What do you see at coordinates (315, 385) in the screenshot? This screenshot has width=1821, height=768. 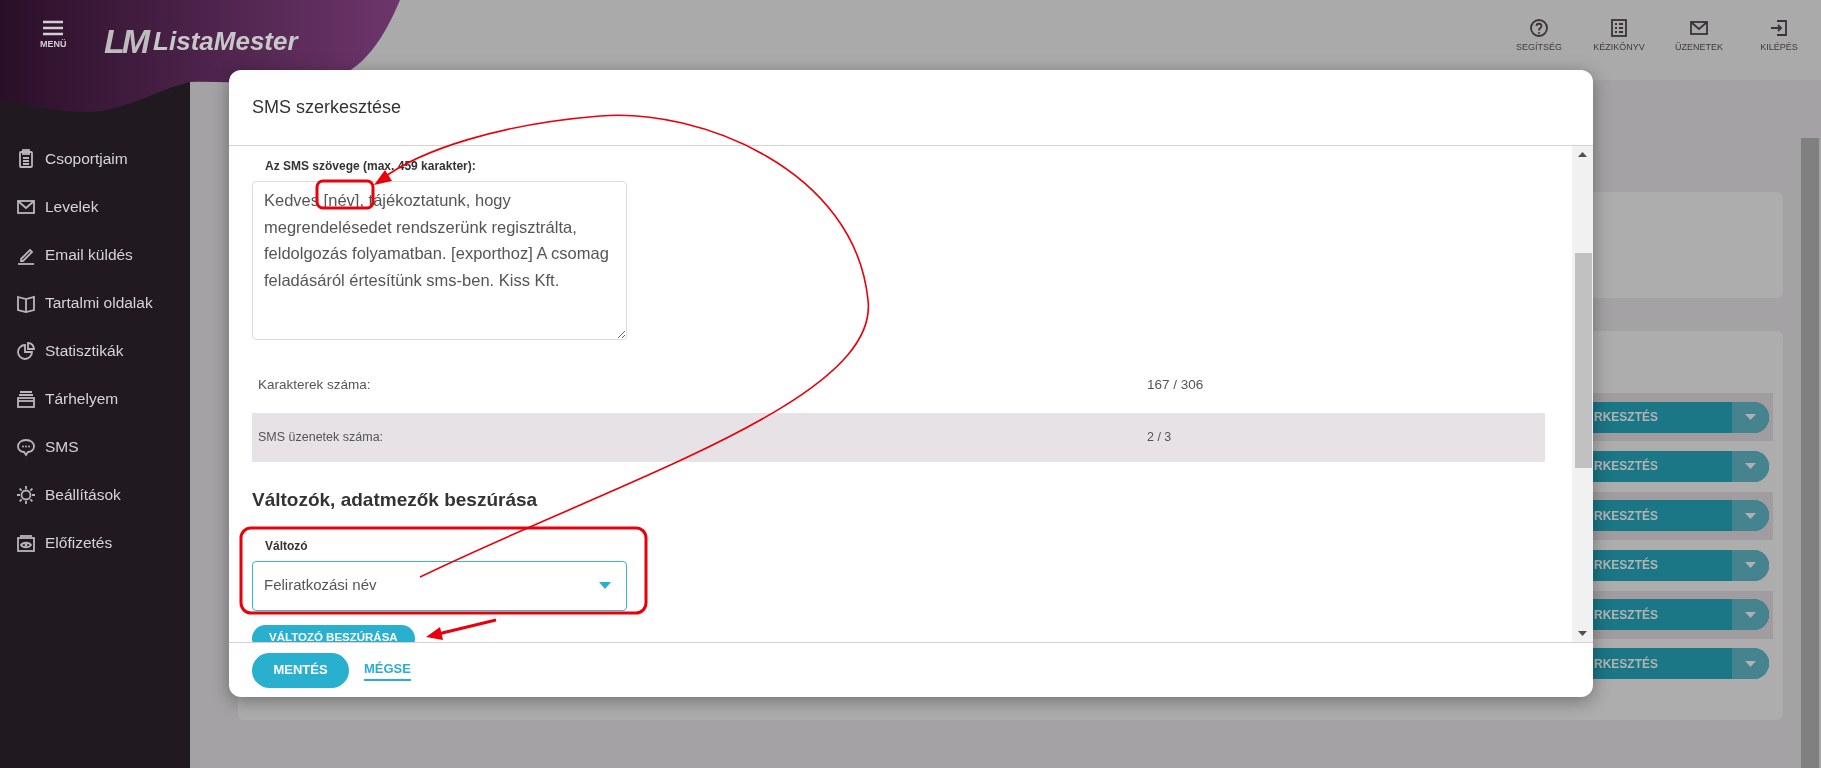 I see `stat-label: Karakterek száma:` at bounding box center [315, 385].